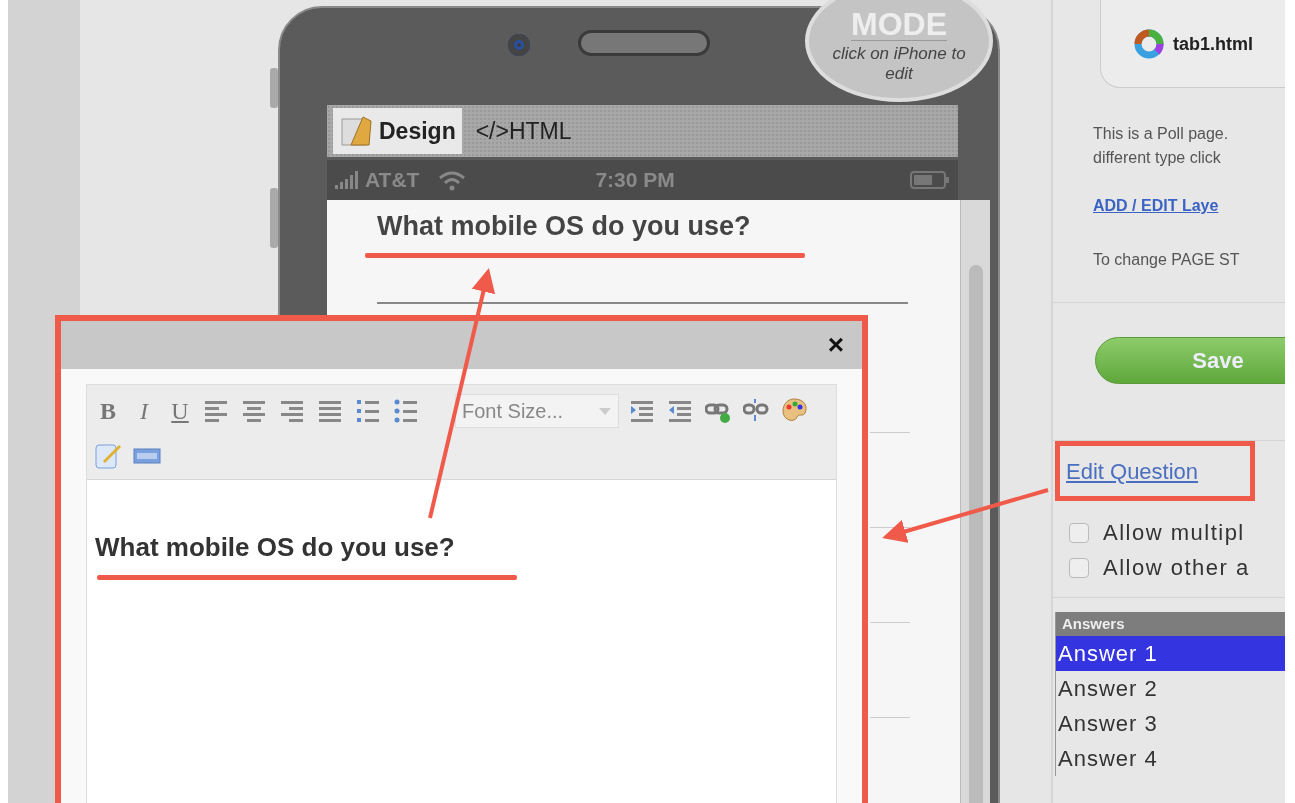 This screenshot has height=803, width=1295. I want to click on option-label: Allow other a, so click(1176, 568).